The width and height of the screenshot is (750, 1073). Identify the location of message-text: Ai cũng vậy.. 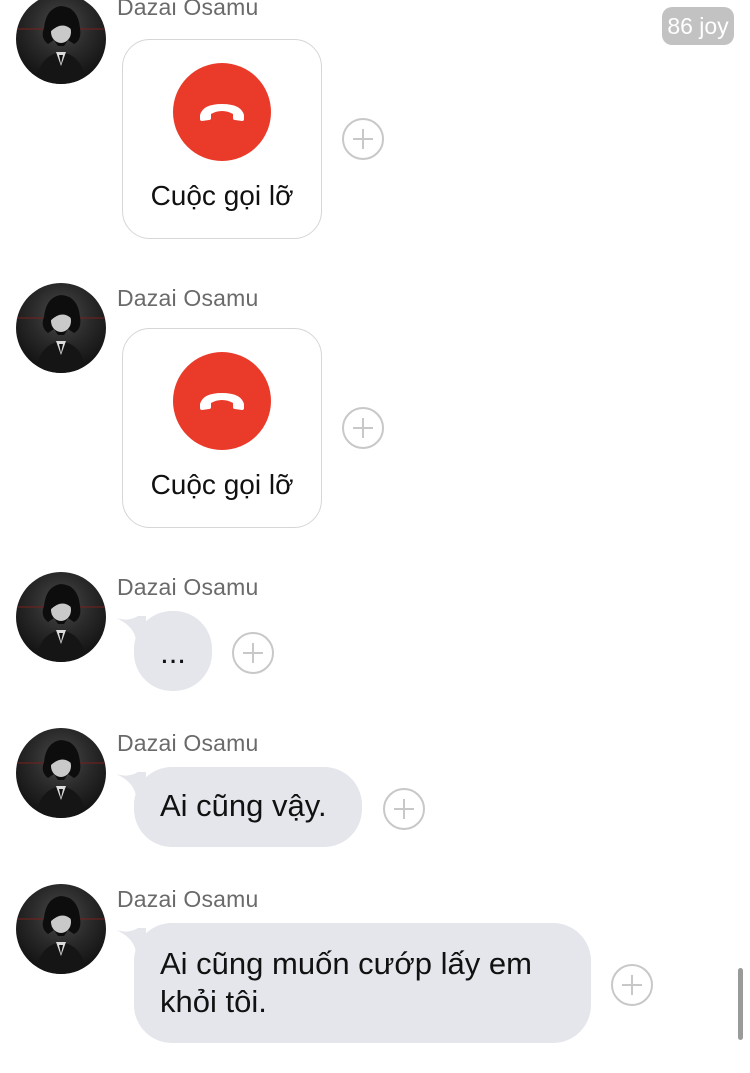
(243, 805).